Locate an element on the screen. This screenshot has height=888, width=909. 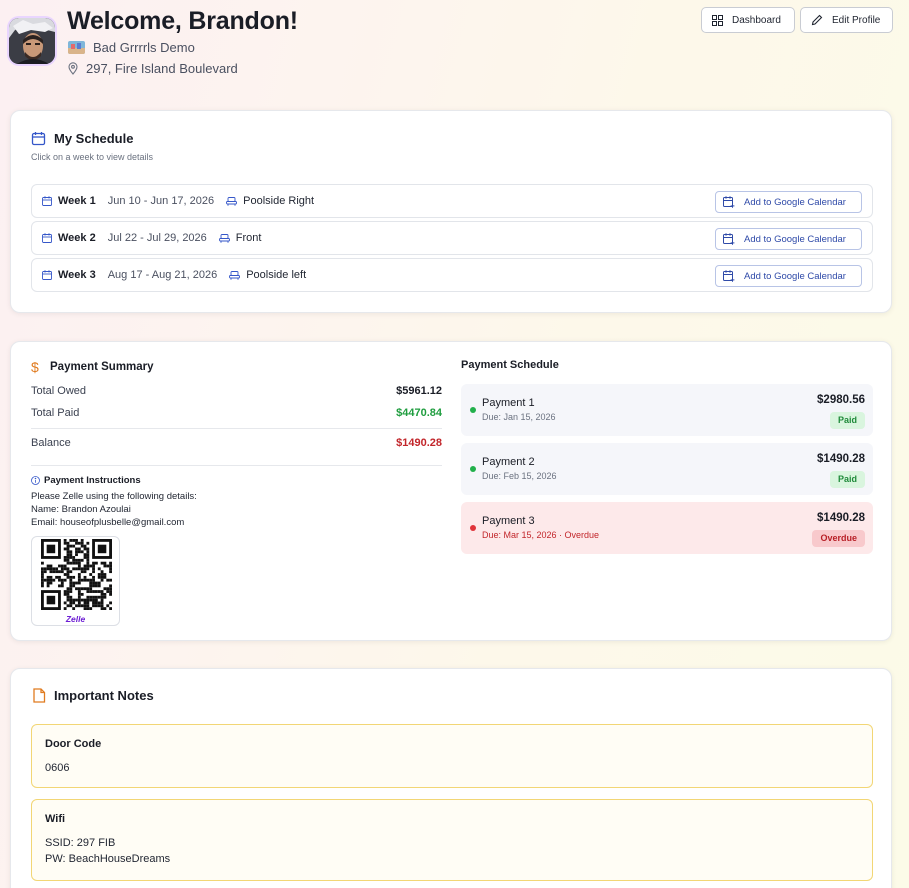
note-line: SSID: 297 FIB is located at coordinates (80, 843).